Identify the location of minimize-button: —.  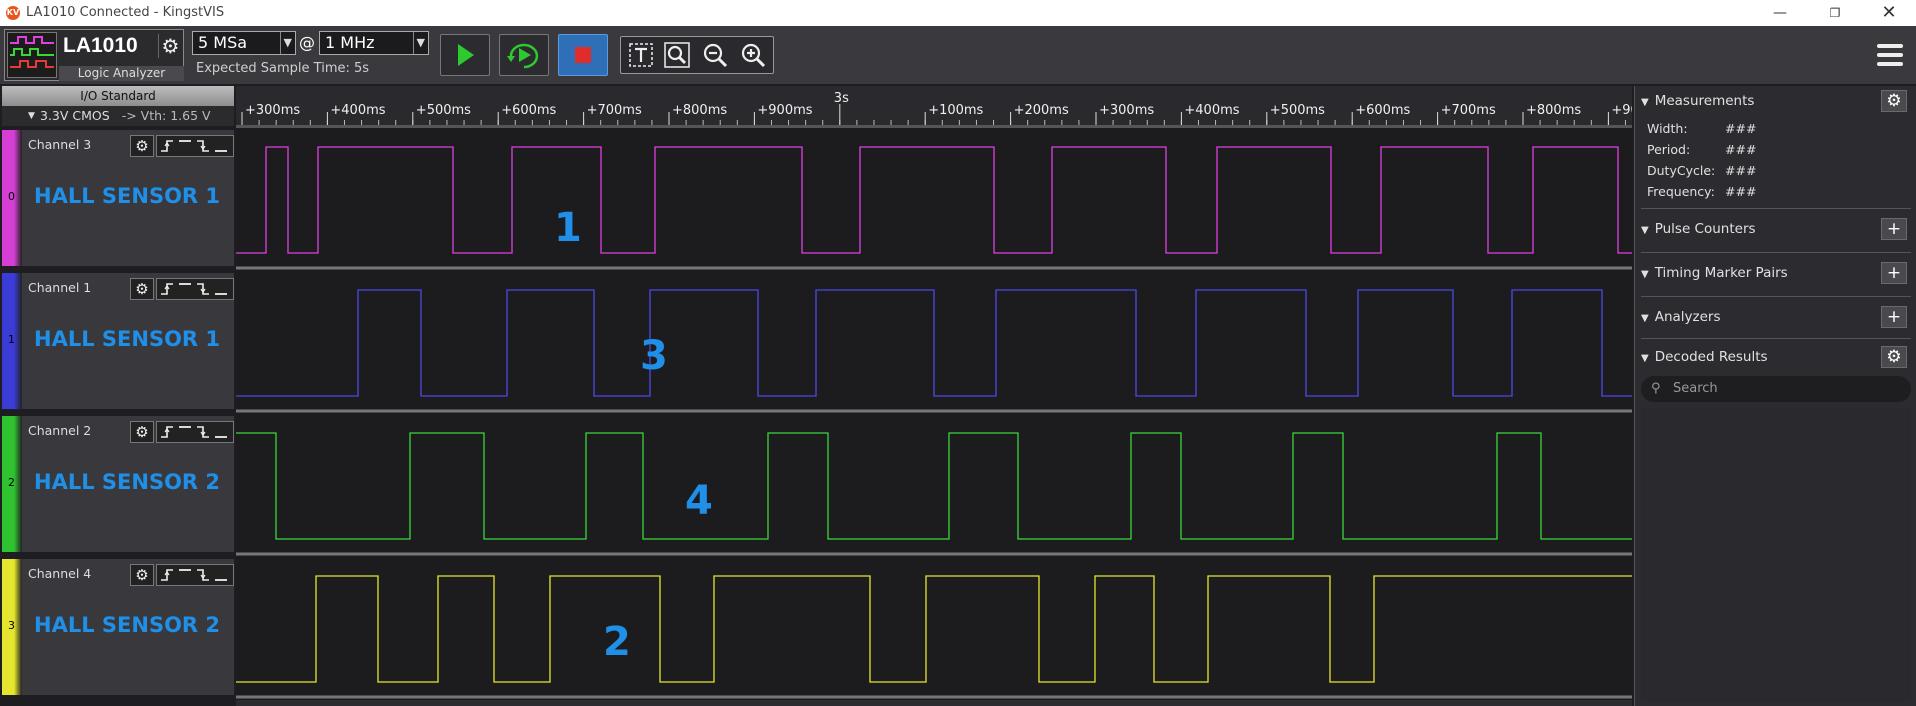
(1780, 13).